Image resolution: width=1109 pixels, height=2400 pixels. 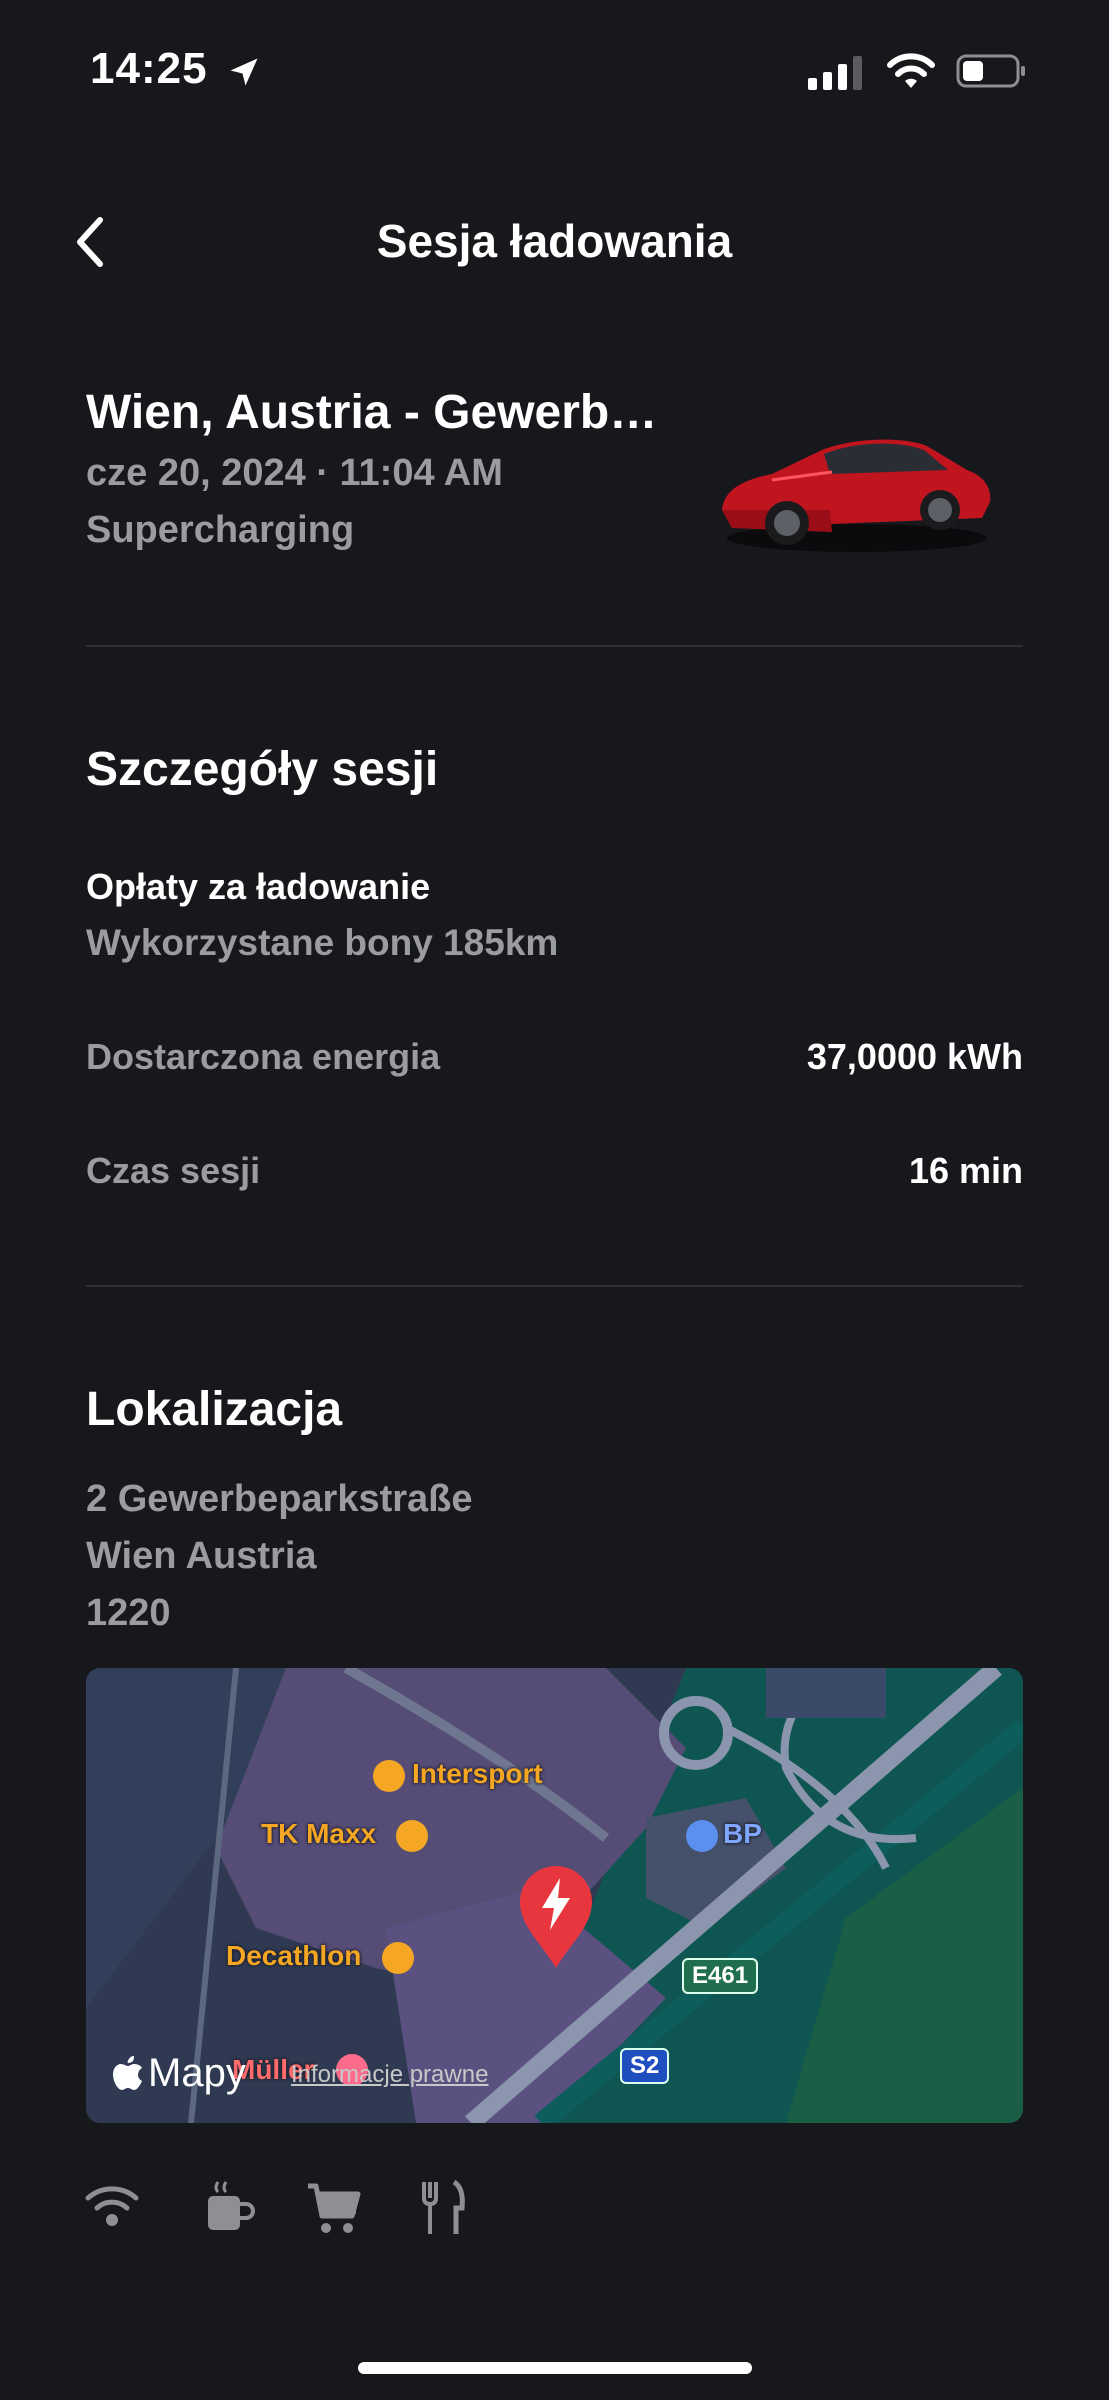 What do you see at coordinates (149, 68) in the screenshot?
I see `status-time: 14:25` at bounding box center [149, 68].